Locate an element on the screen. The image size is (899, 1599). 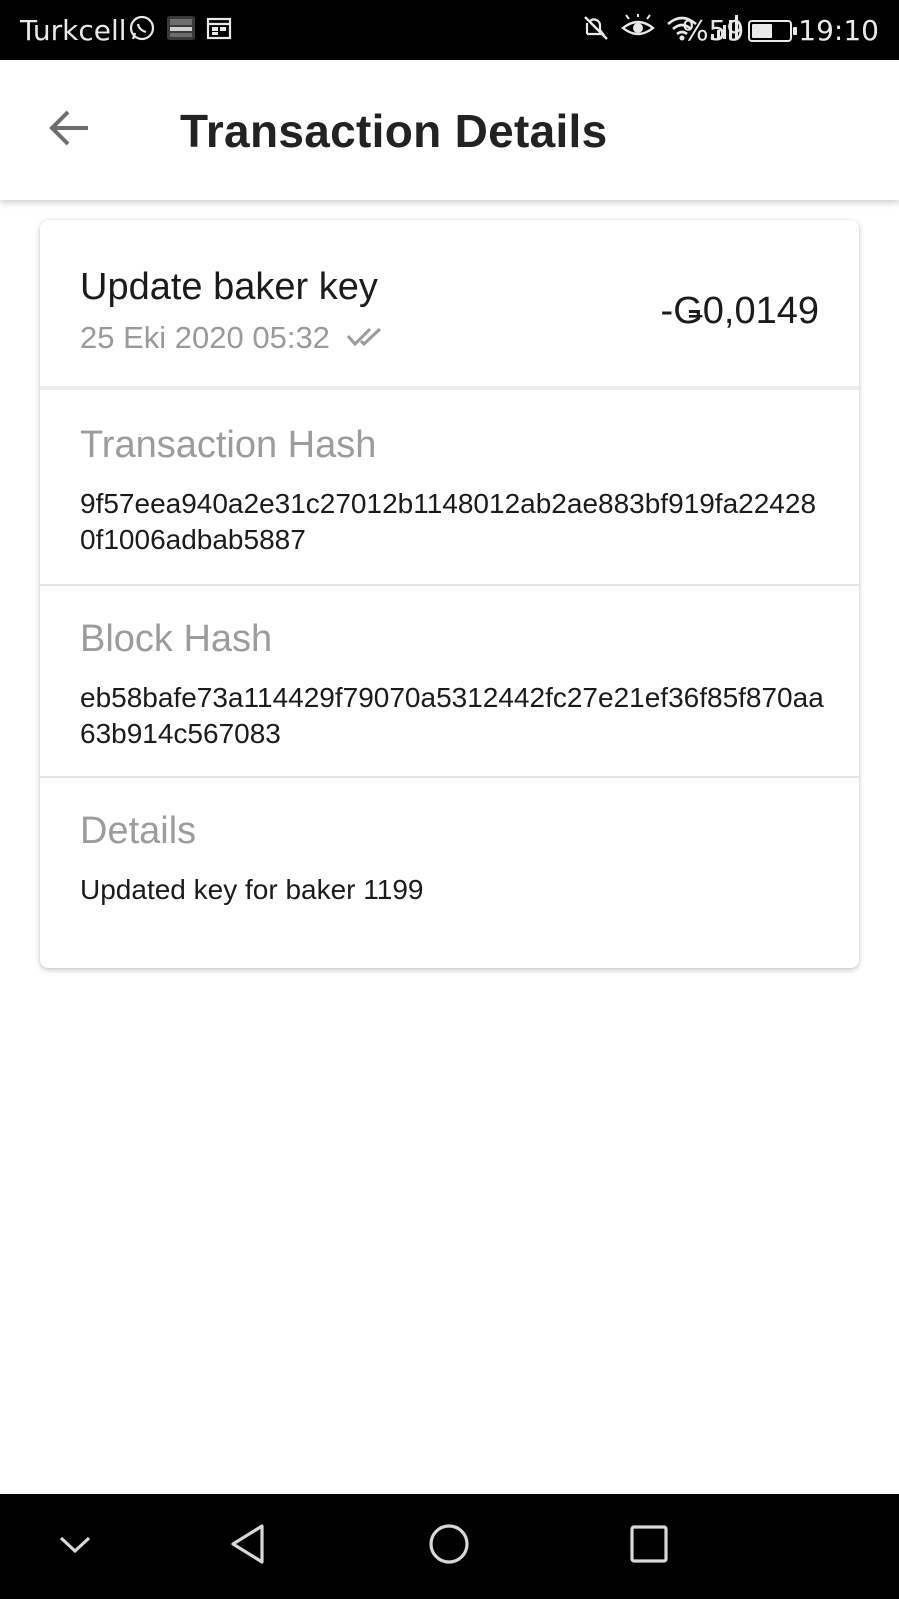
nav-back-button is located at coordinates (248, 1546).